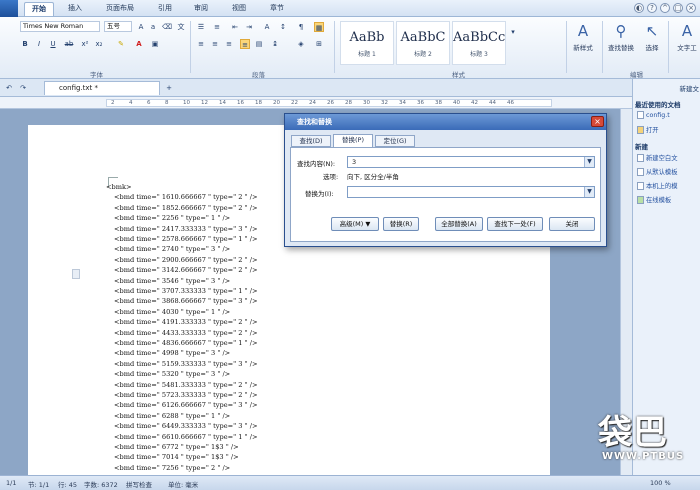 The height and width of the screenshot is (490, 700). Describe the element at coordinates (153, 27) in the screenshot. I see `shrink-font-icon: a` at that location.